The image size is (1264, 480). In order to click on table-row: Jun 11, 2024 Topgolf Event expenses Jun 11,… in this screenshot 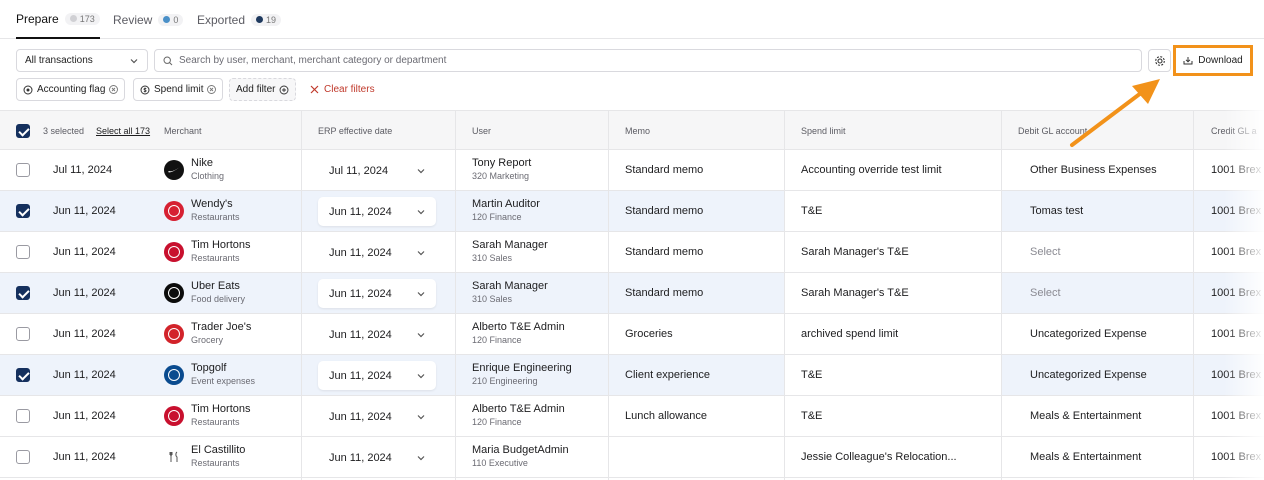, I will do `click(632, 375)`.